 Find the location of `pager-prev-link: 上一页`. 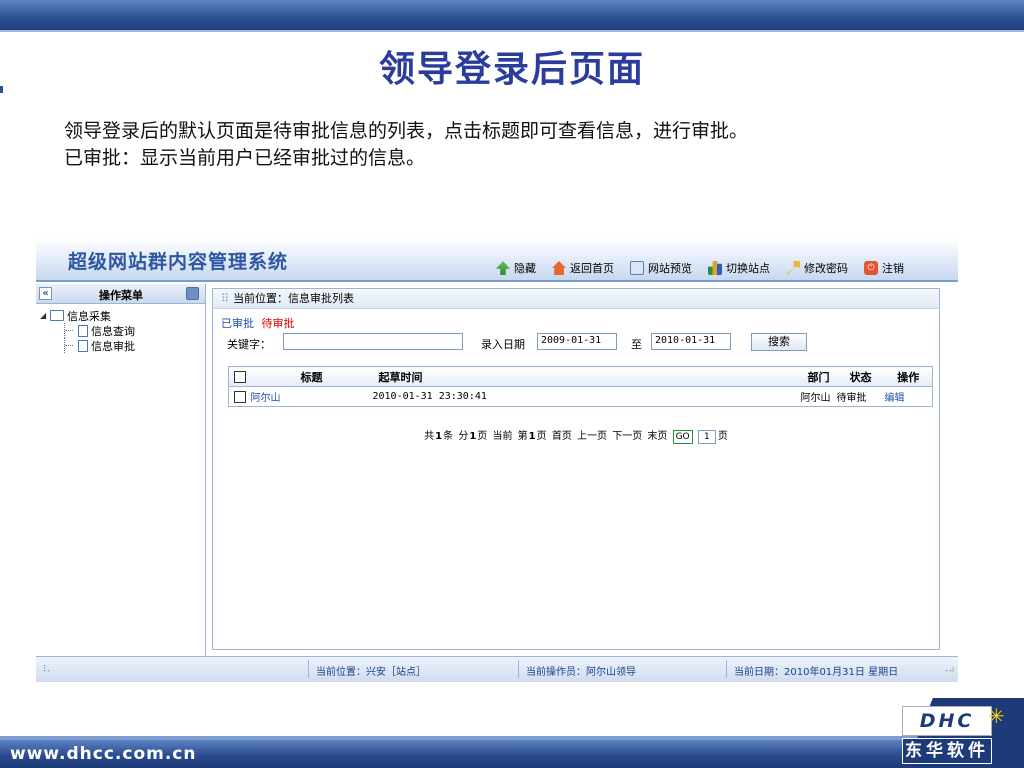

pager-prev-link: 上一页 is located at coordinates (592, 436).